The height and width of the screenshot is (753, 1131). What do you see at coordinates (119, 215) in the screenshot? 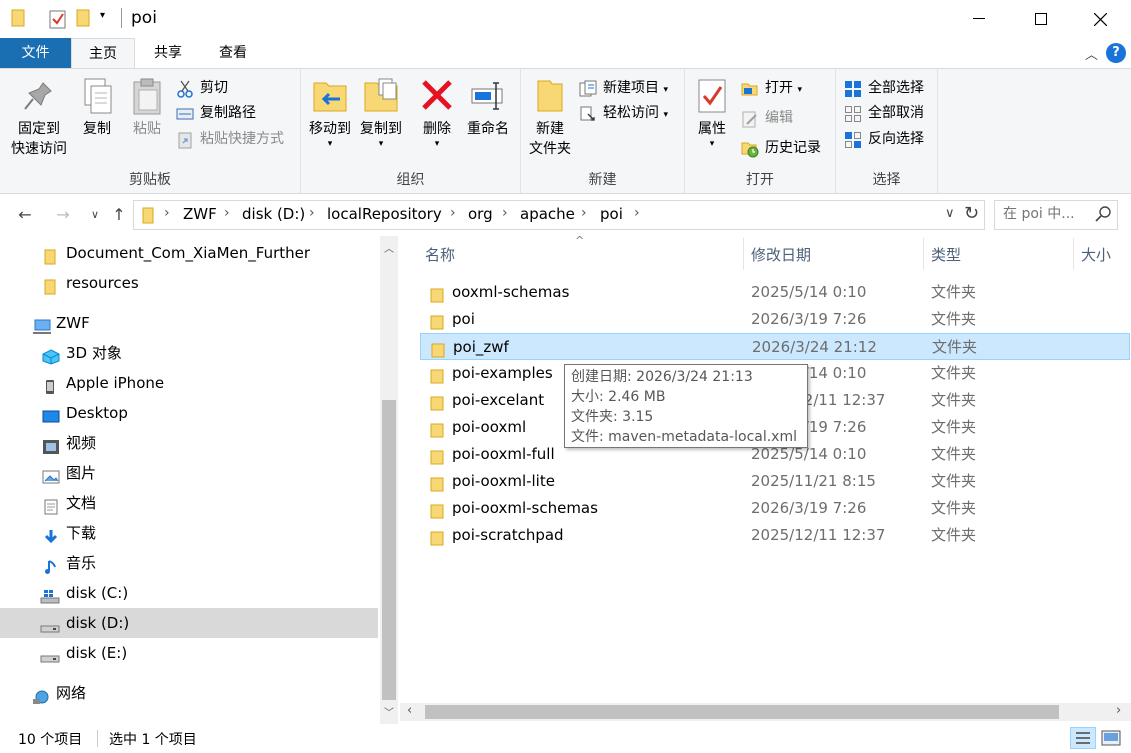
I see `up-arrow-icon: ↑` at bounding box center [119, 215].